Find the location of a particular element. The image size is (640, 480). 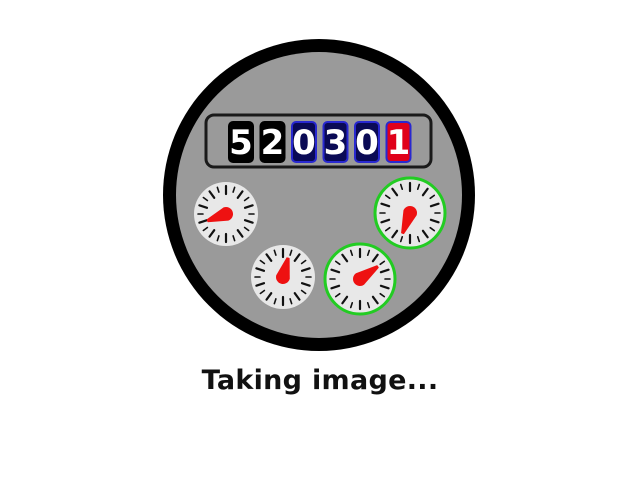

odometer-digit-value: 2 is located at coordinates (273, 143).